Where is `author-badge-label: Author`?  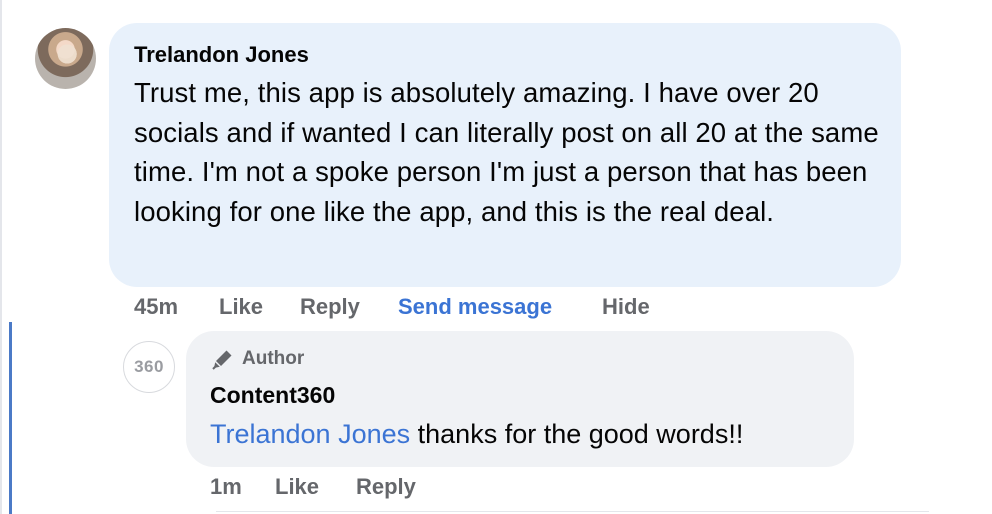
author-badge-label: Author is located at coordinates (273, 358).